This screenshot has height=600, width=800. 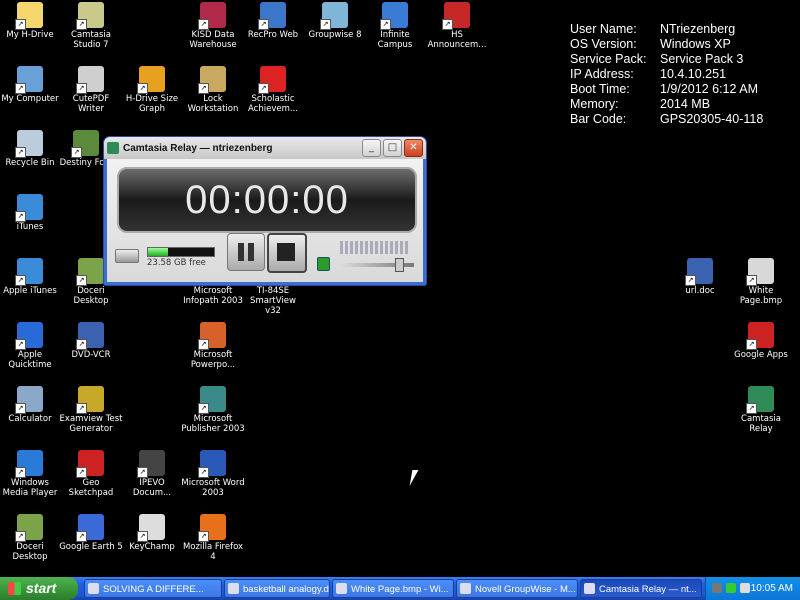 What do you see at coordinates (91, 474) in the screenshot?
I see `desktop-shortcut: ↗ Geo Sketchpad` at bounding box center [91, 474].